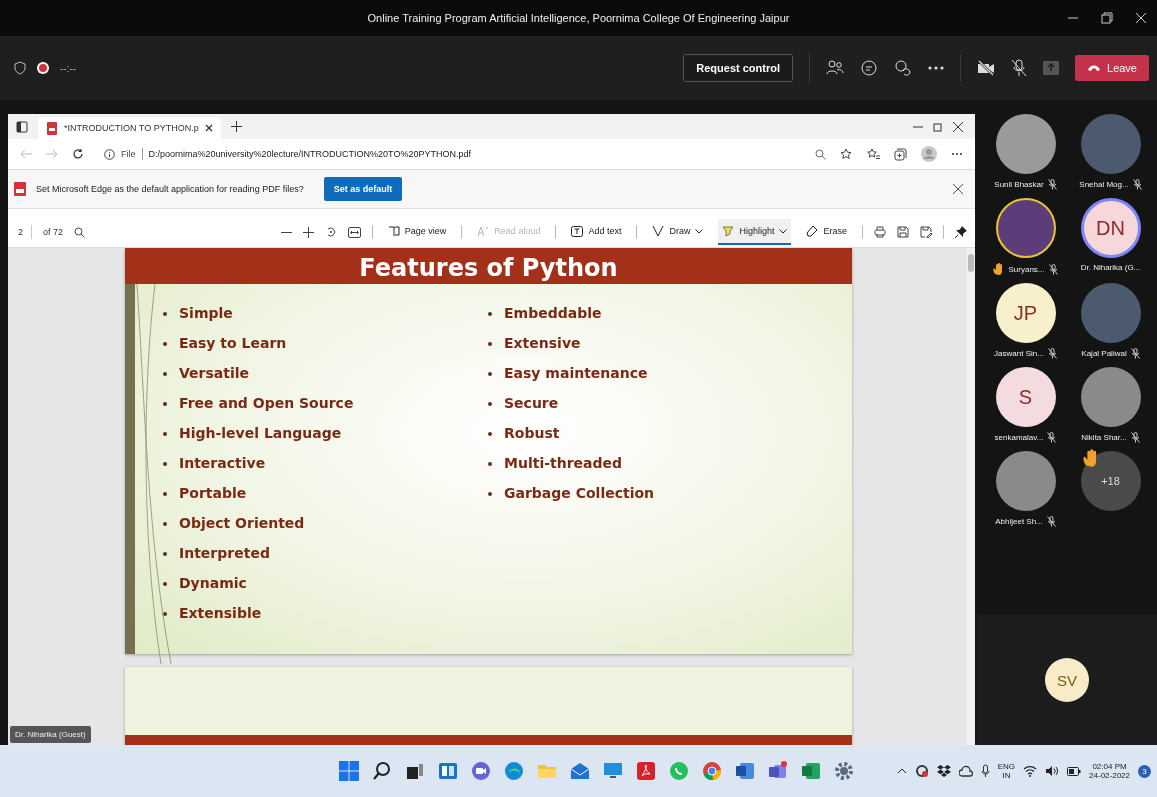  I want to click on save-icon, so click(903, 232).